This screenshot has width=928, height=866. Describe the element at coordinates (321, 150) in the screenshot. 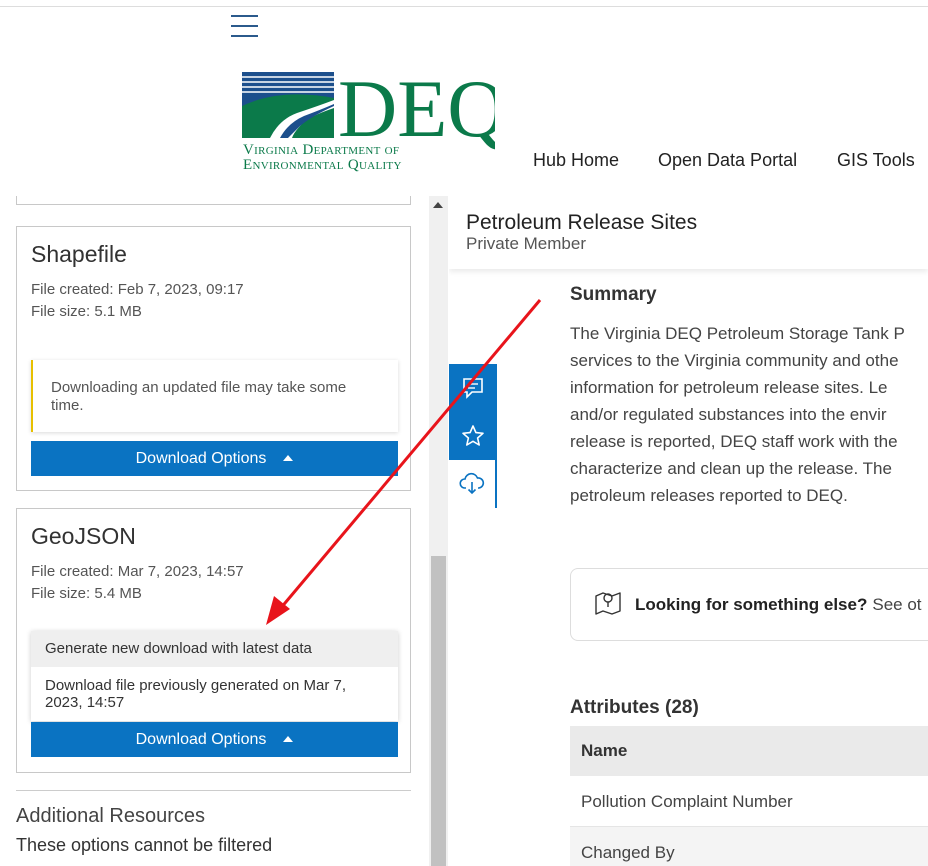

I see `logo-line1: Virginia Department of` at that location.